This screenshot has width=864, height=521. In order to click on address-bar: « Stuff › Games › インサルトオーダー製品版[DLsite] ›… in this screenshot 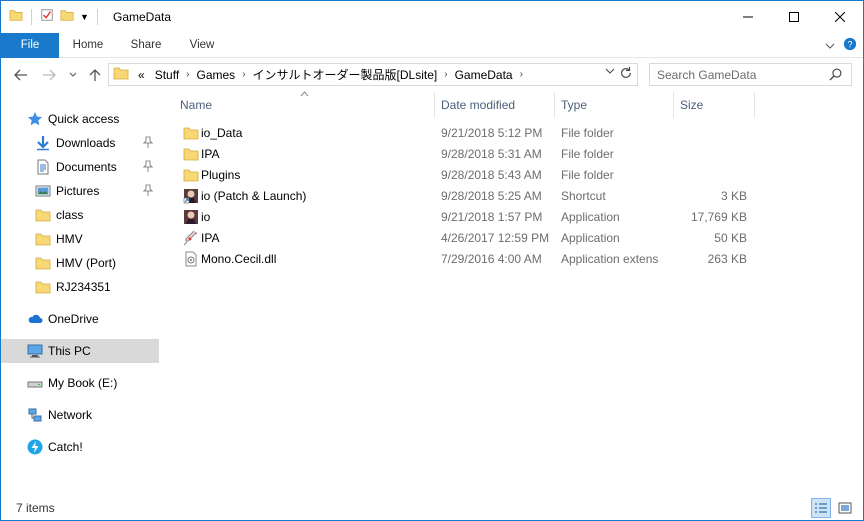, I will do `click(373, 74)`.